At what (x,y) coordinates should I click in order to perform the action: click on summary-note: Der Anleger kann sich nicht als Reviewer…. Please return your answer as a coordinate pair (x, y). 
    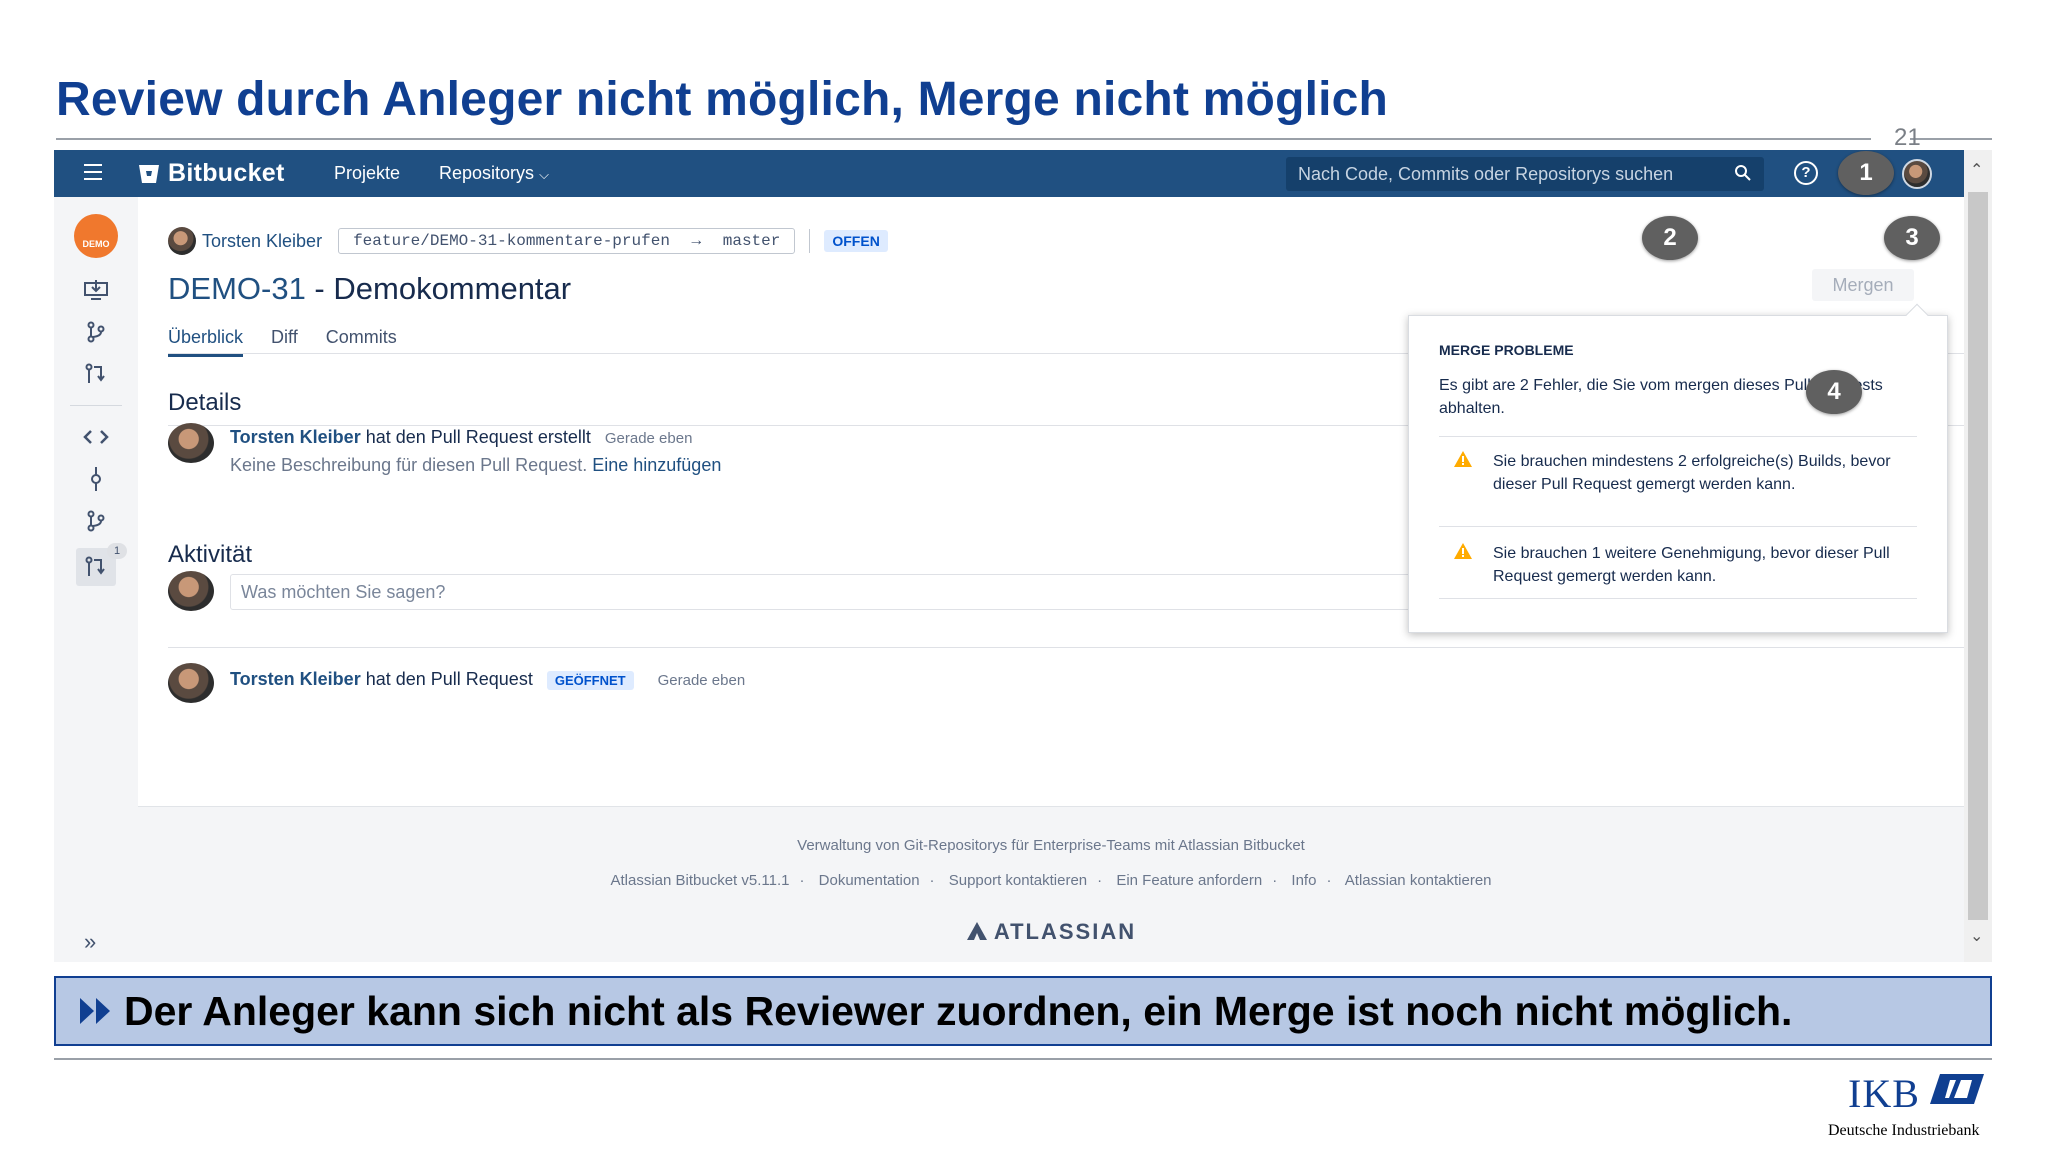
    Looking at the image, I should click on (1023, 1011).